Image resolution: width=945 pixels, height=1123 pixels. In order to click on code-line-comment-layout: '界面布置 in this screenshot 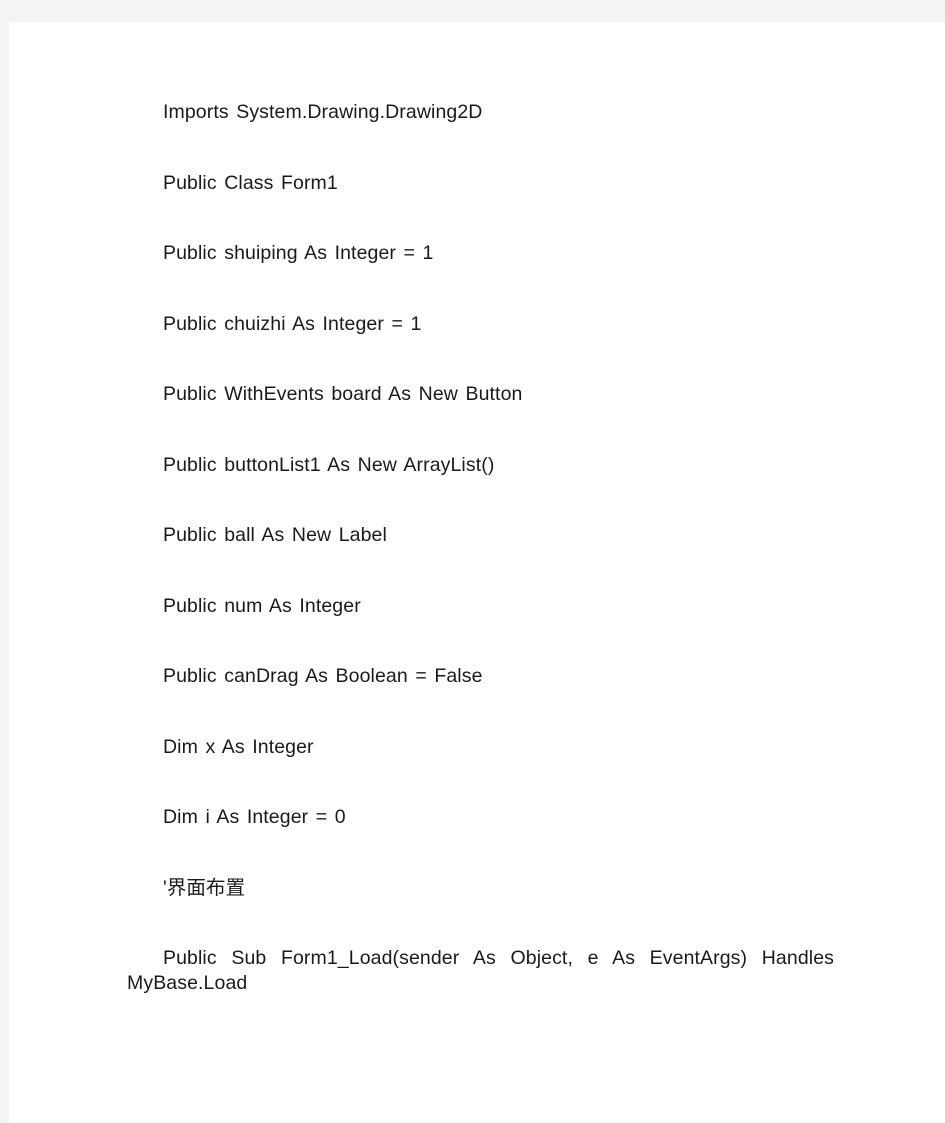, I will do `click(204, 887)`.